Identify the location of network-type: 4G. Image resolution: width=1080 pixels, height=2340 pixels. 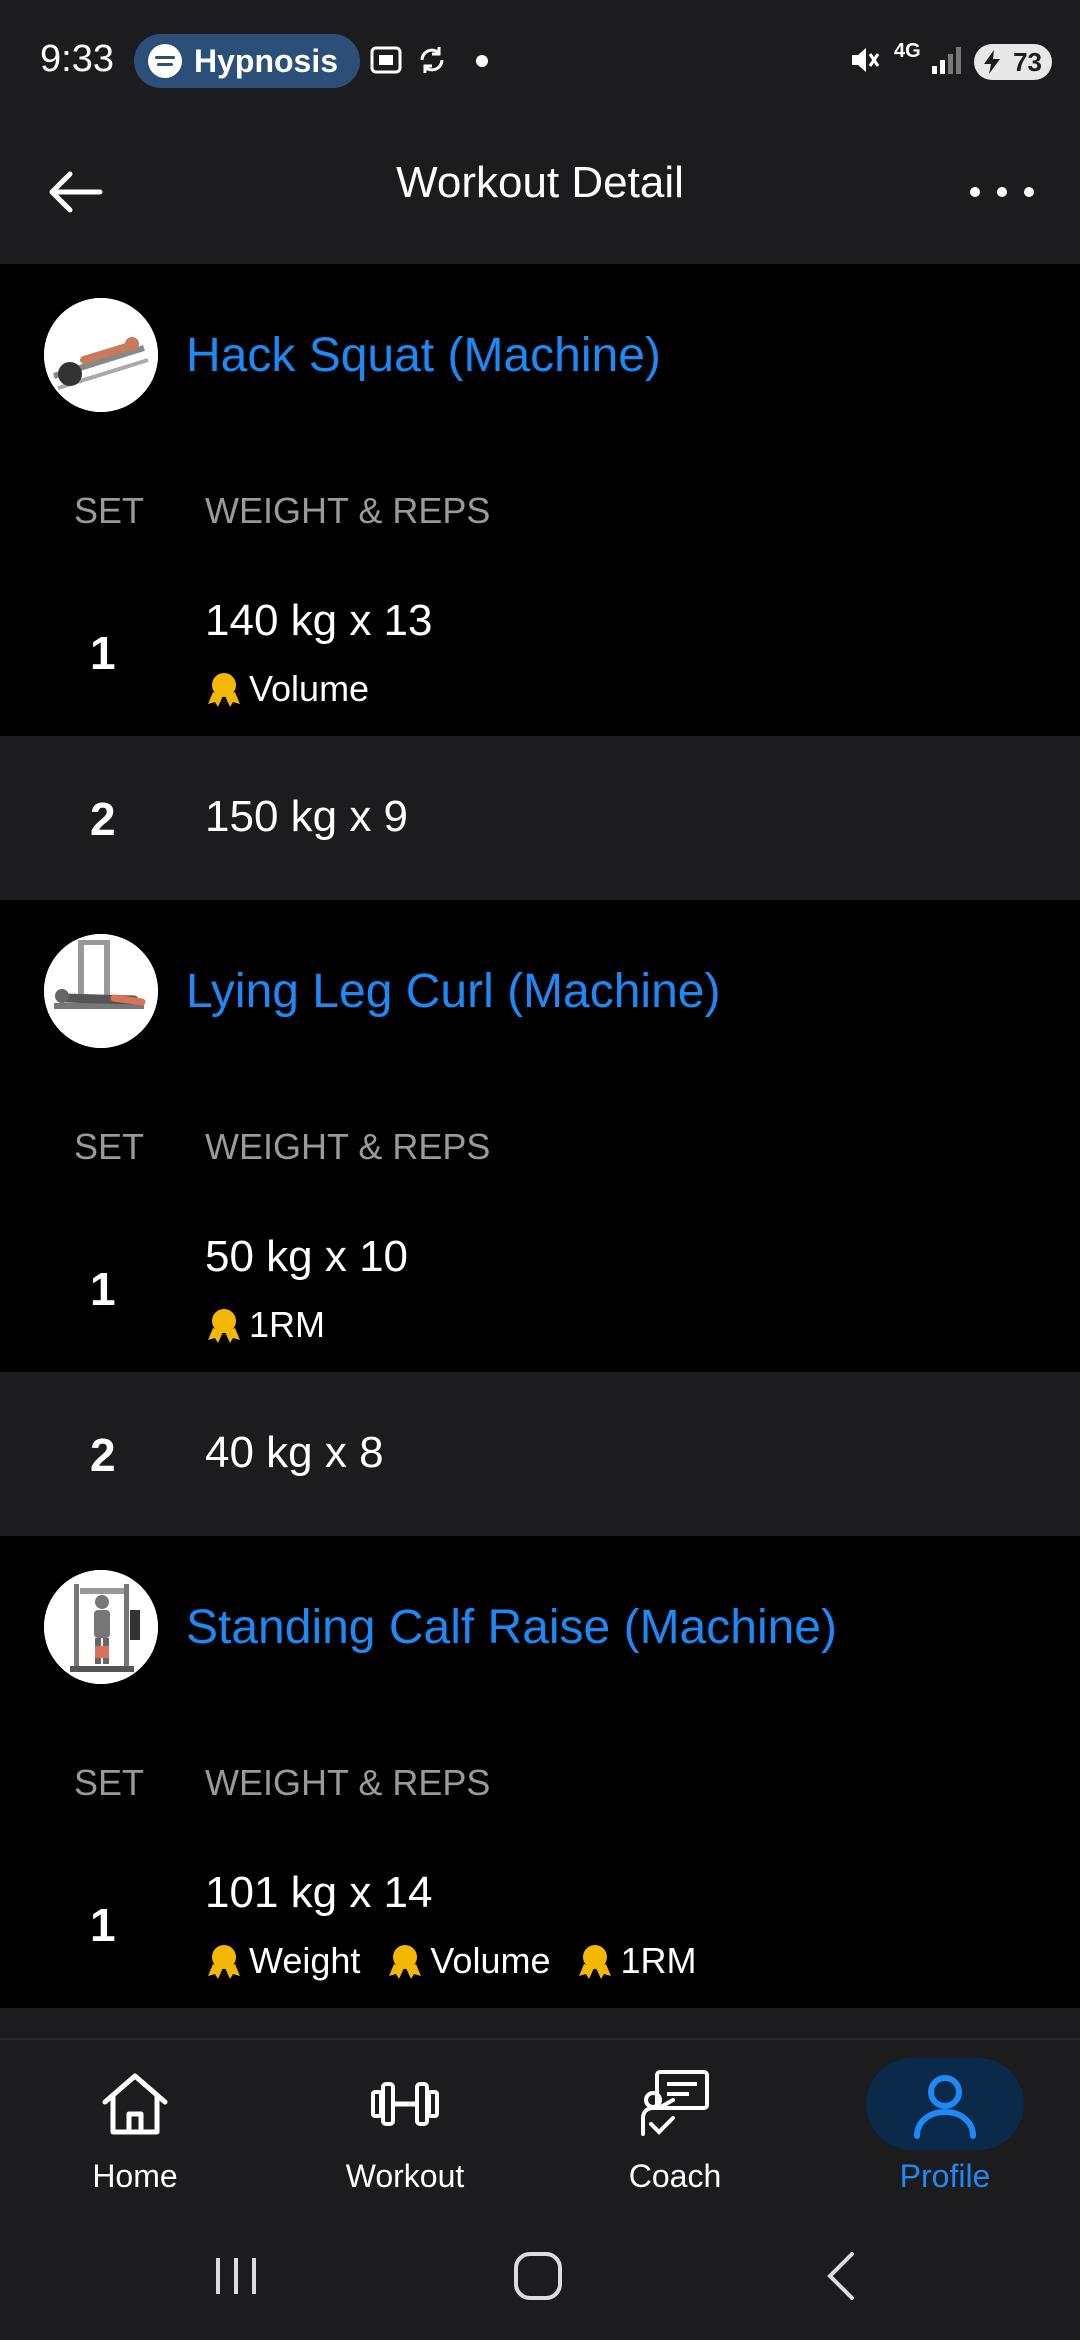
(907, 51).